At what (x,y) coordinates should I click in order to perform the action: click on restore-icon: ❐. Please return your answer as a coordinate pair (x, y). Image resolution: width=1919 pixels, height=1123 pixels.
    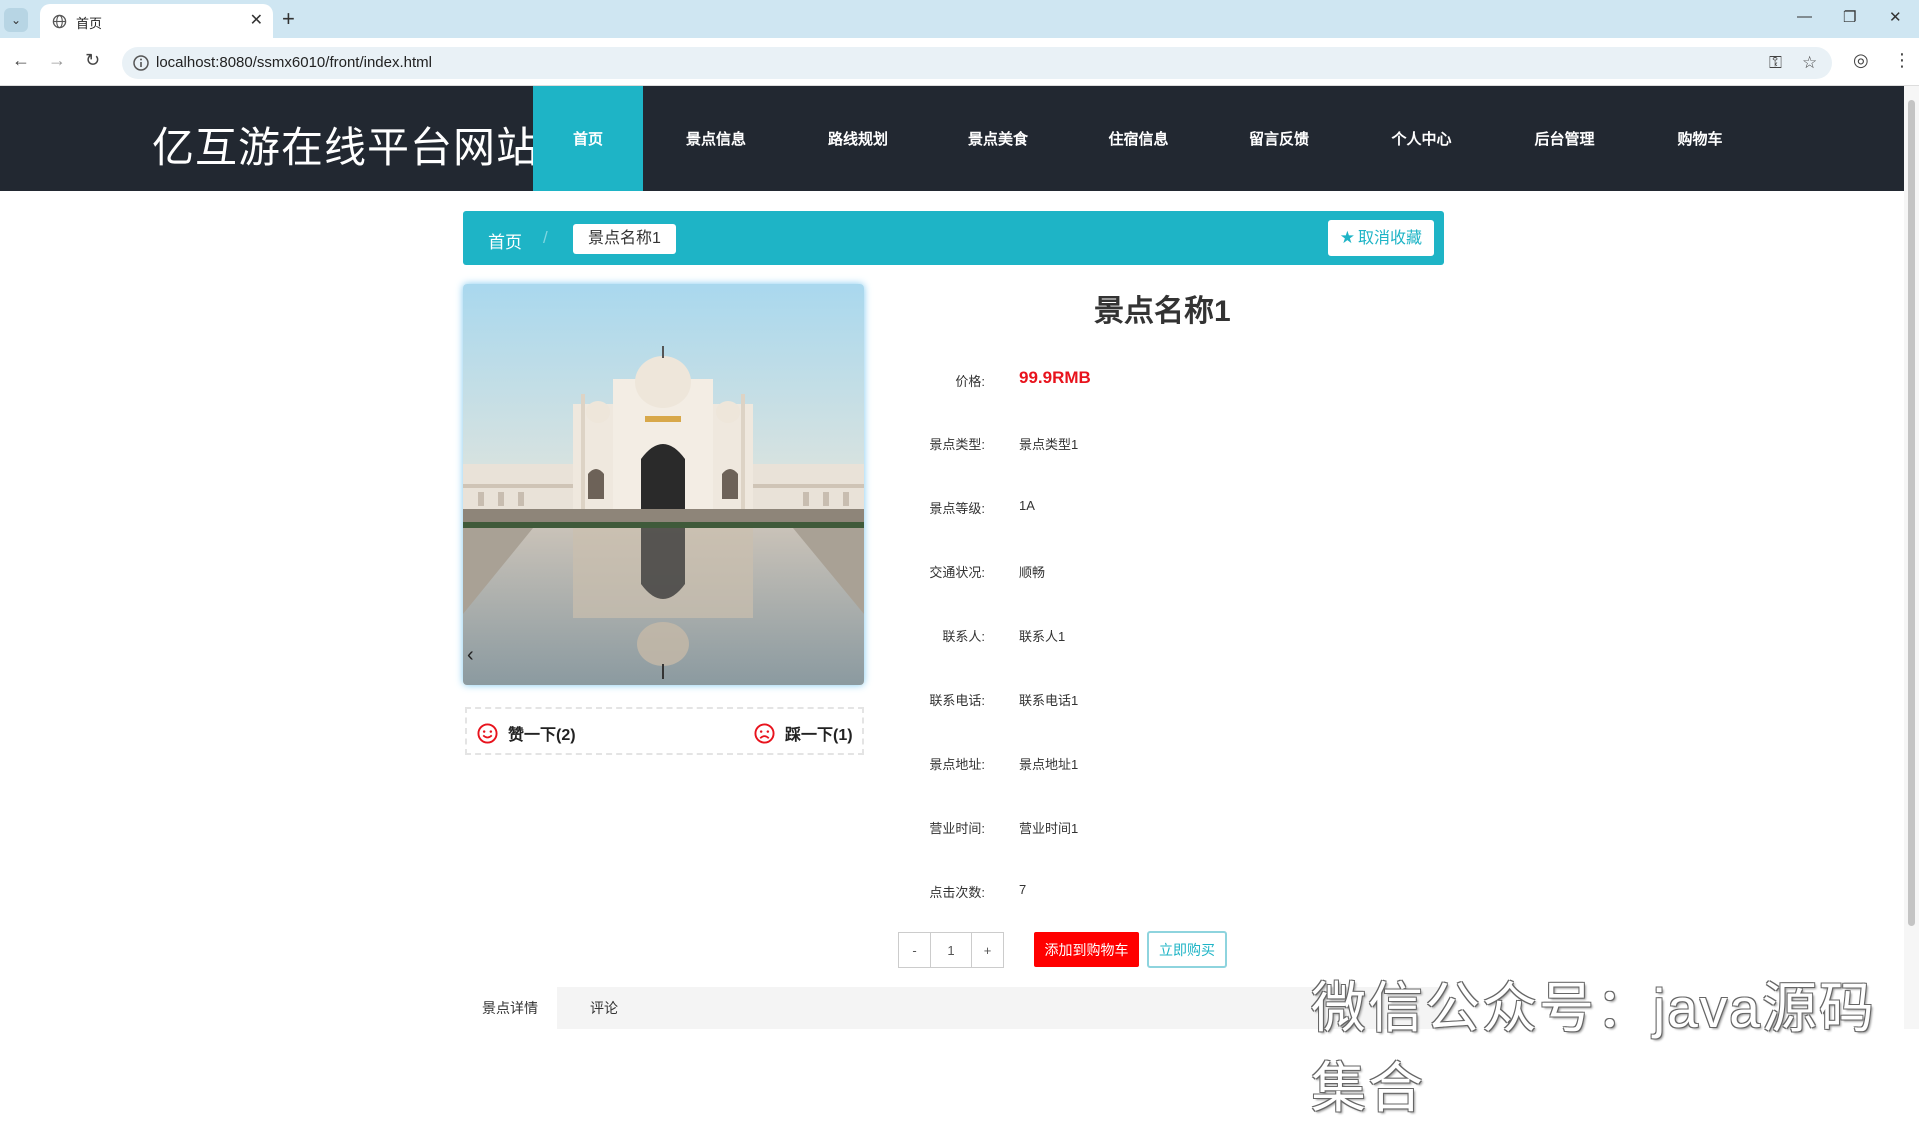
    Looking at the image, I should click on (1849, 17).